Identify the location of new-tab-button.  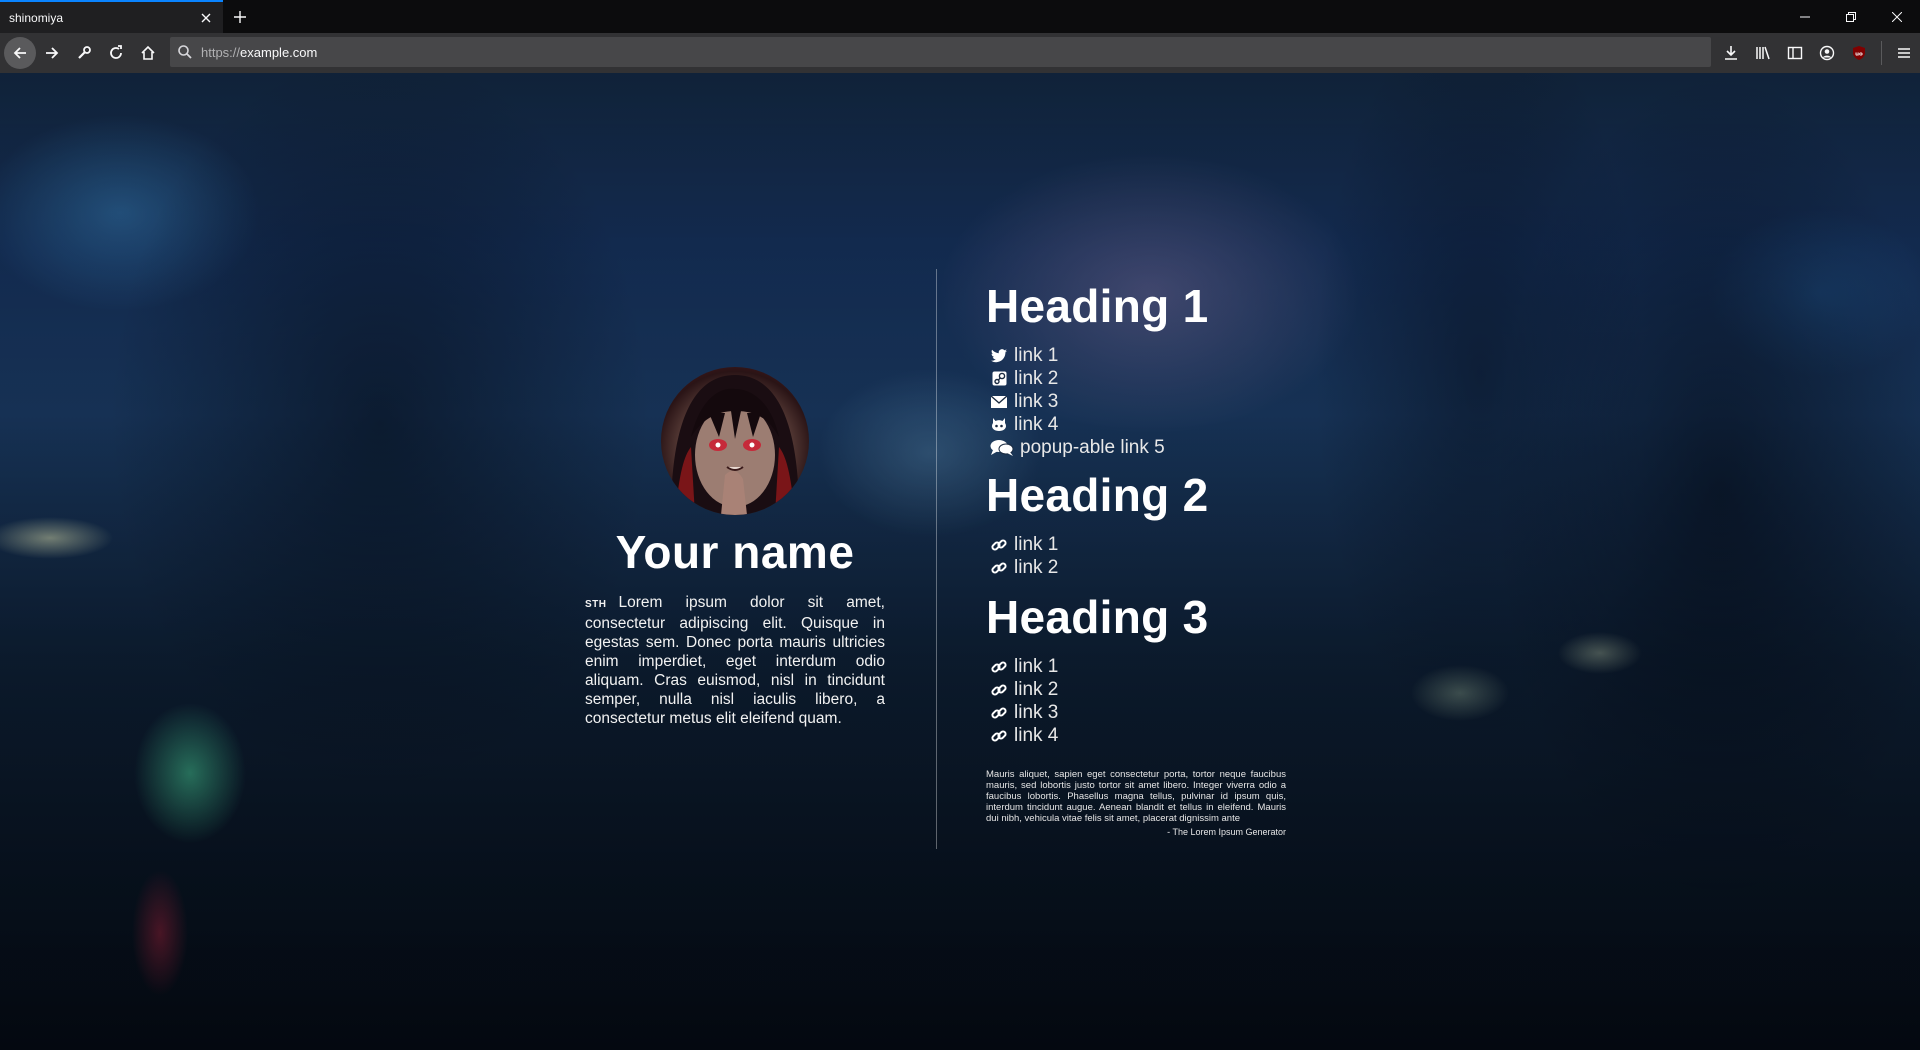
(240, 16).